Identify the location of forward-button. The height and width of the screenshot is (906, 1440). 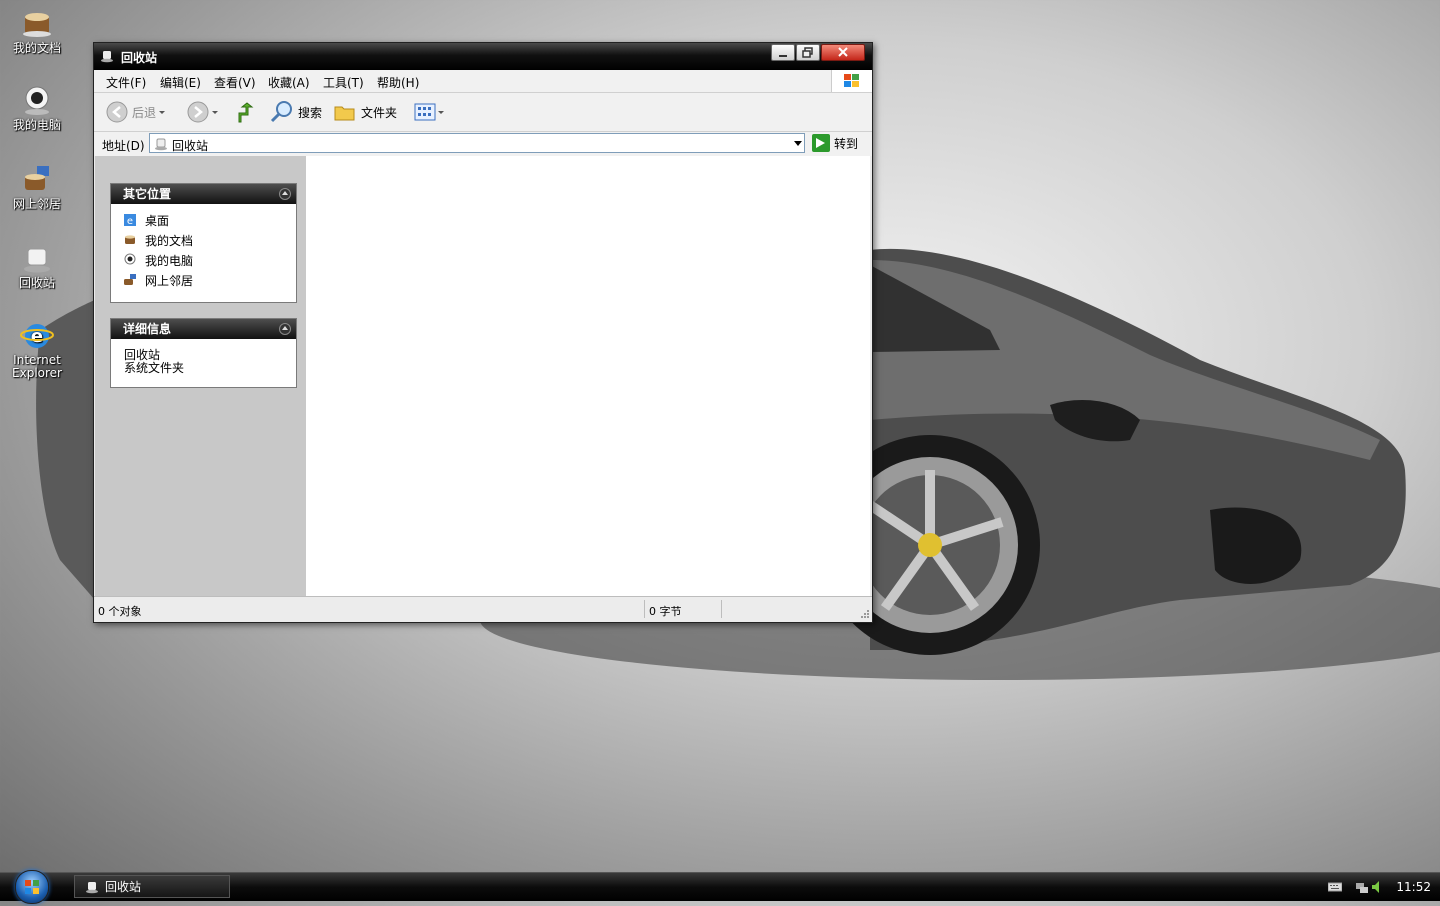
(204, 112).